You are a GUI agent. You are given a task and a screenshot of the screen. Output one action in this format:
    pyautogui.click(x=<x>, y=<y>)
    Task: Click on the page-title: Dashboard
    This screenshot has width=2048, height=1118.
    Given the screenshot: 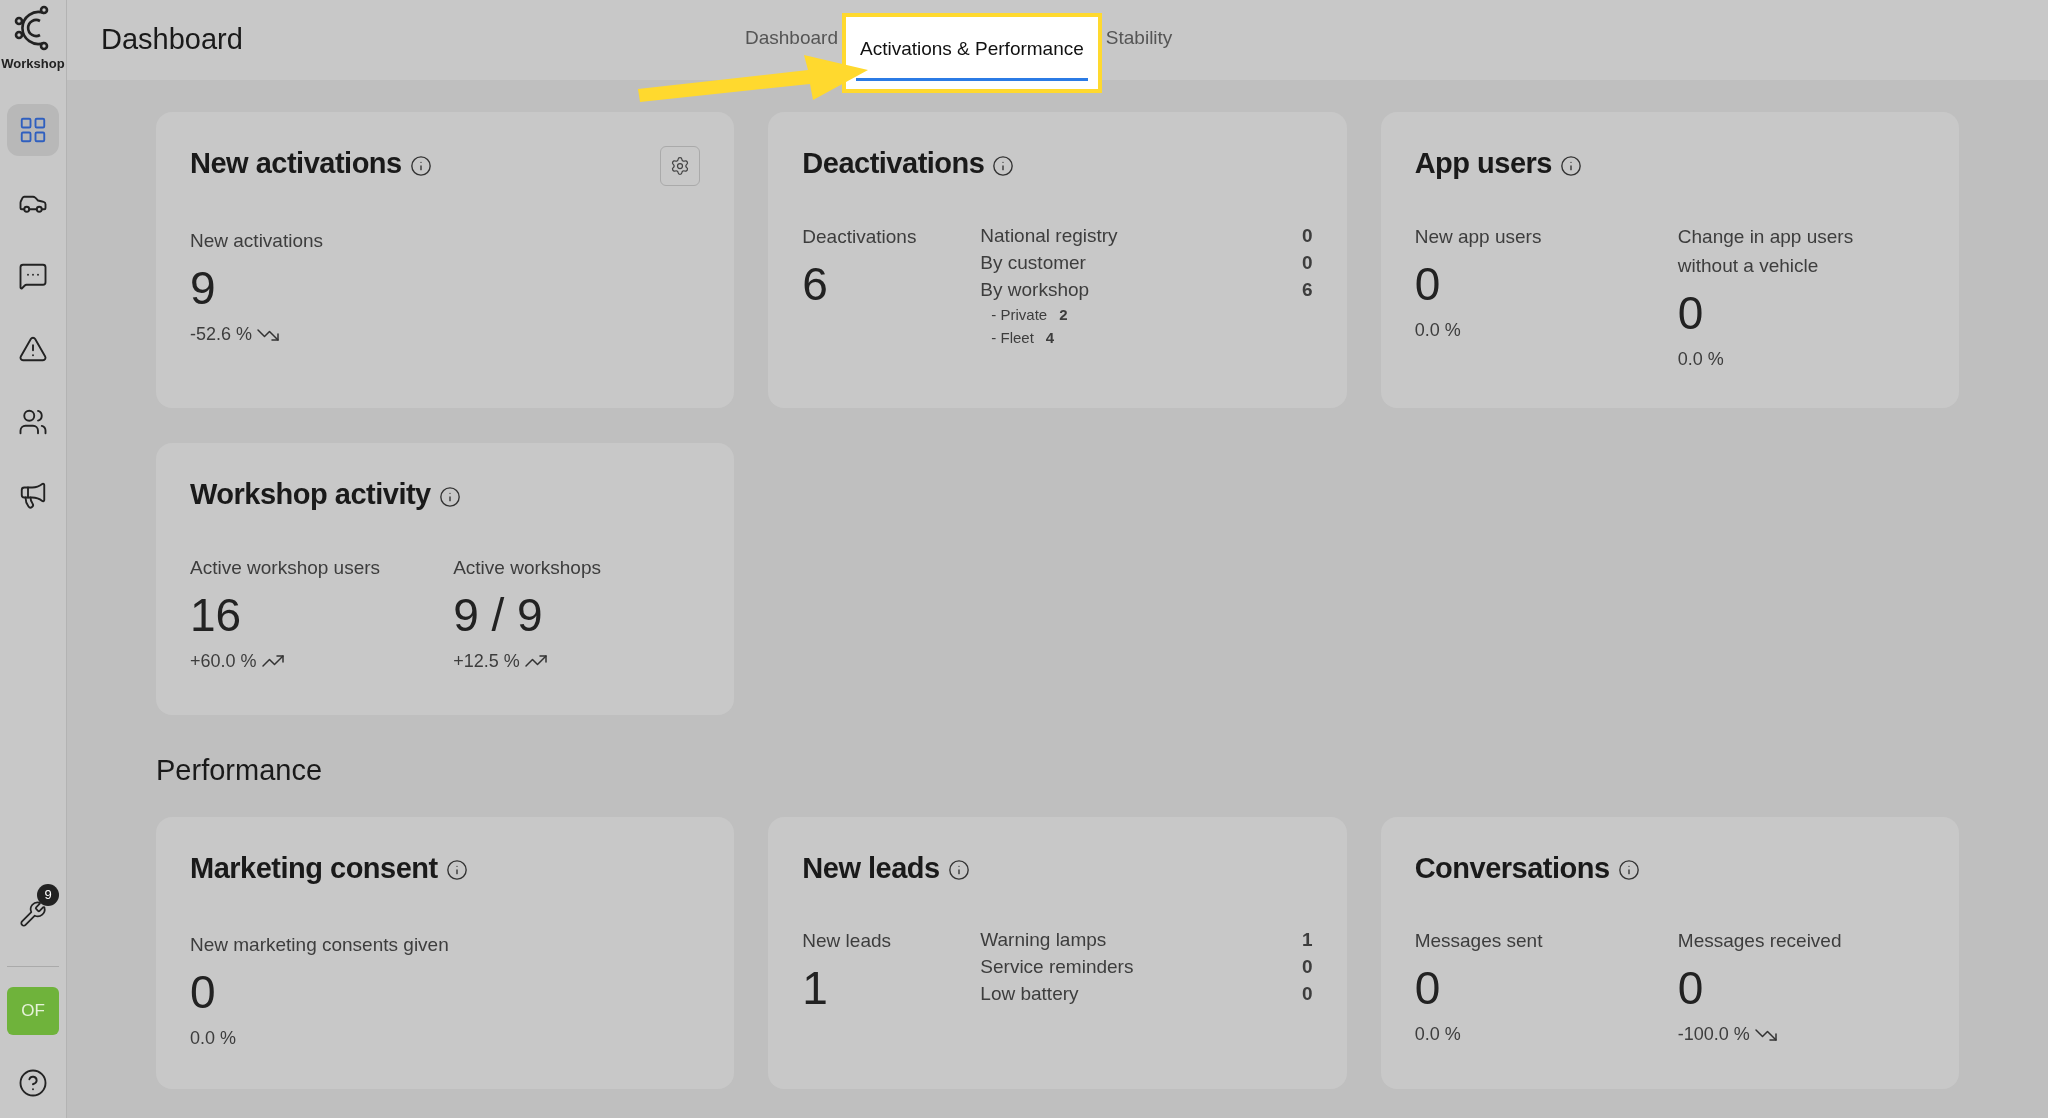 What is the action you would take?
    pyautogui.click(x=172, y=39)
    